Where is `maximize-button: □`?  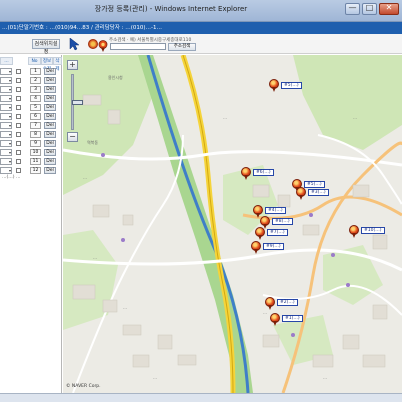 maximize-button: □ is located at coordinates (369, 9).